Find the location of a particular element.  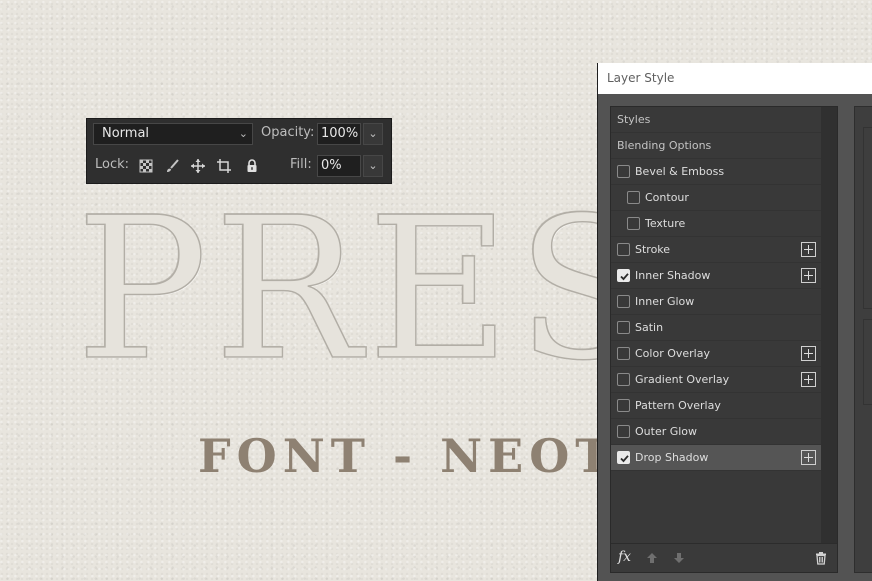

style-item-label: Inner Glow is located at coordinates (665, 301).